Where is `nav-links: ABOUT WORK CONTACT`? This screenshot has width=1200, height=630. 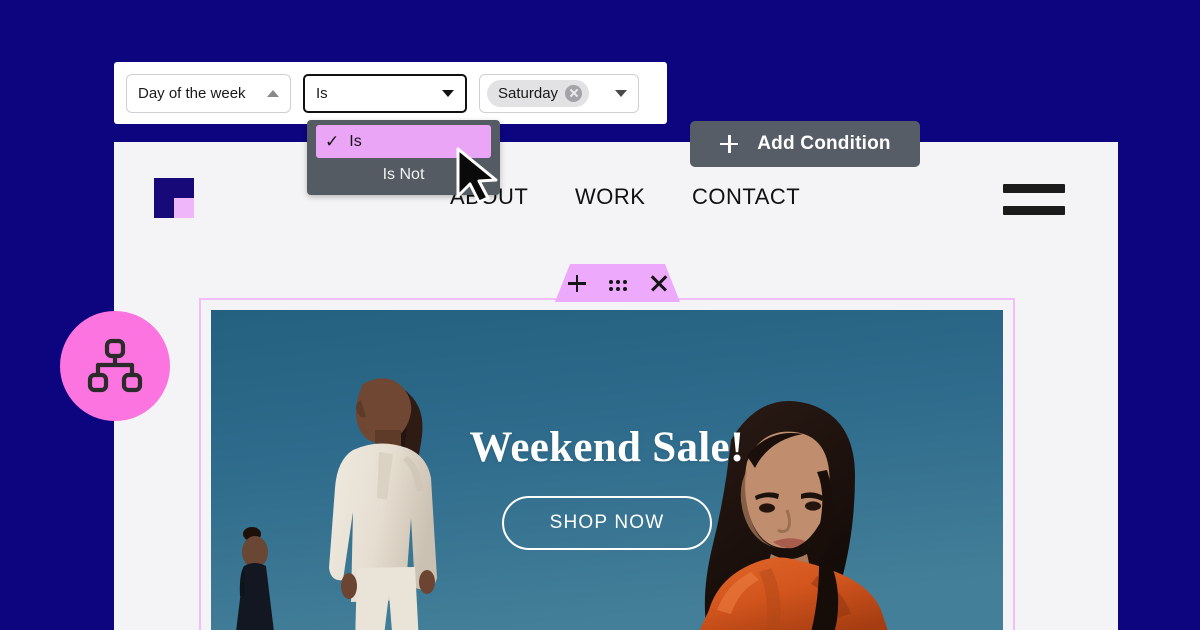 nav-links: ABOUT WORK CONTACT is located at coordinates (626, 197).